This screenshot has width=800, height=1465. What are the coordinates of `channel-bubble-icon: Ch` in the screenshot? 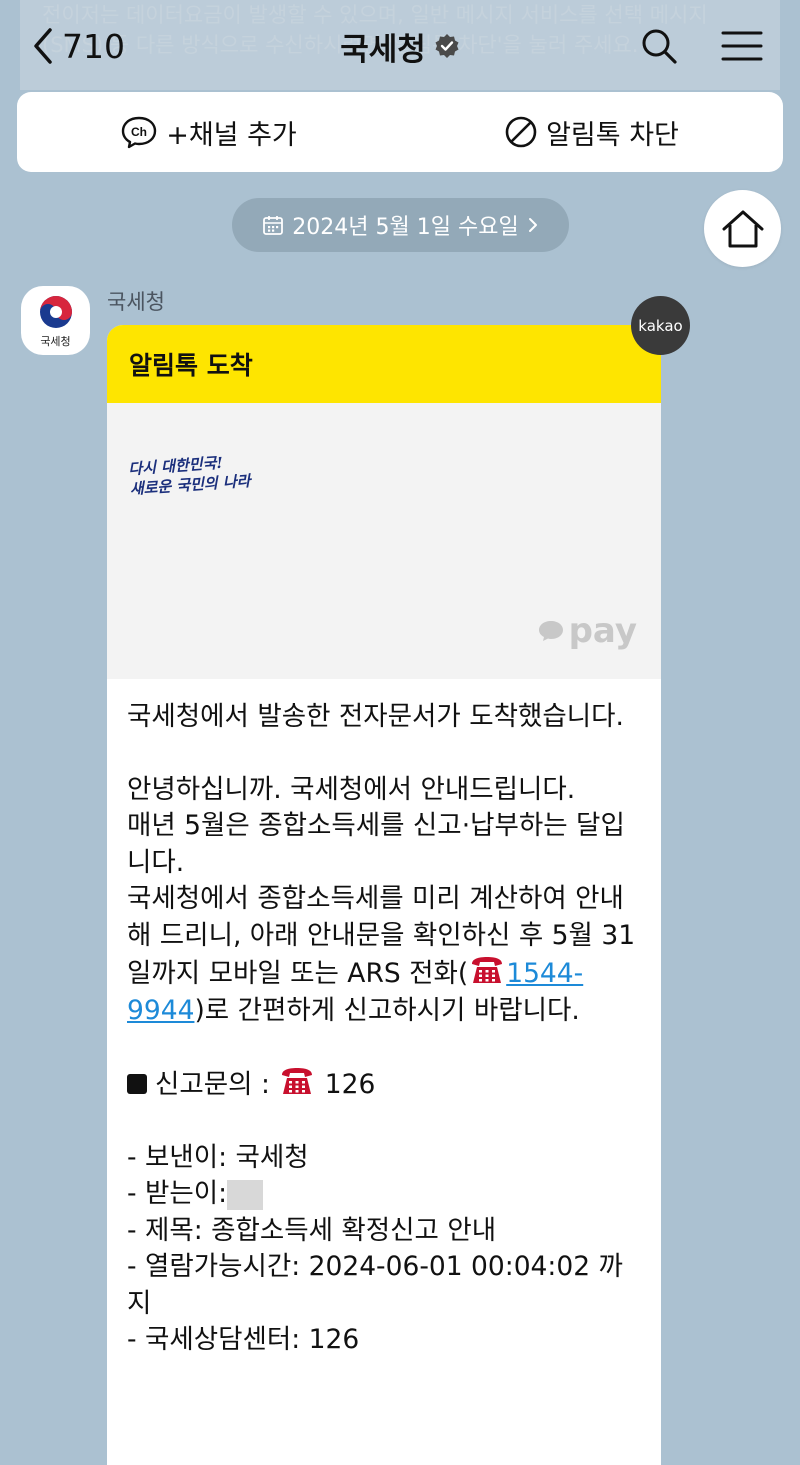 It's located at (139, 132).